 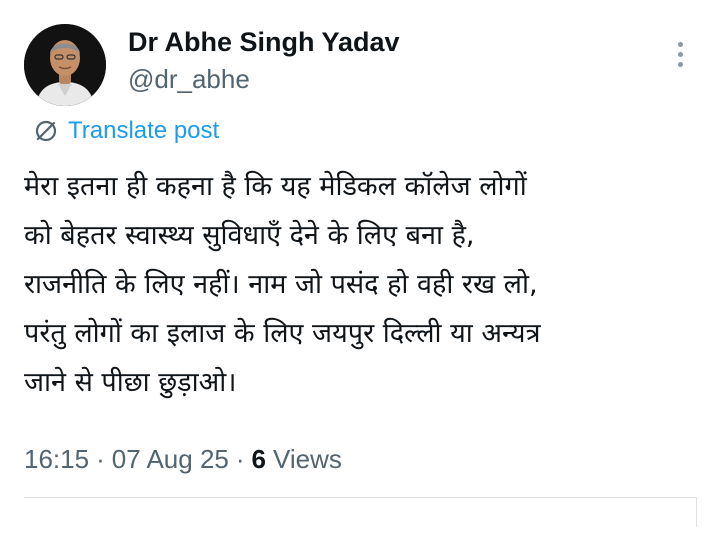 I want to click on more-options-button, so click(x=680, y=54).